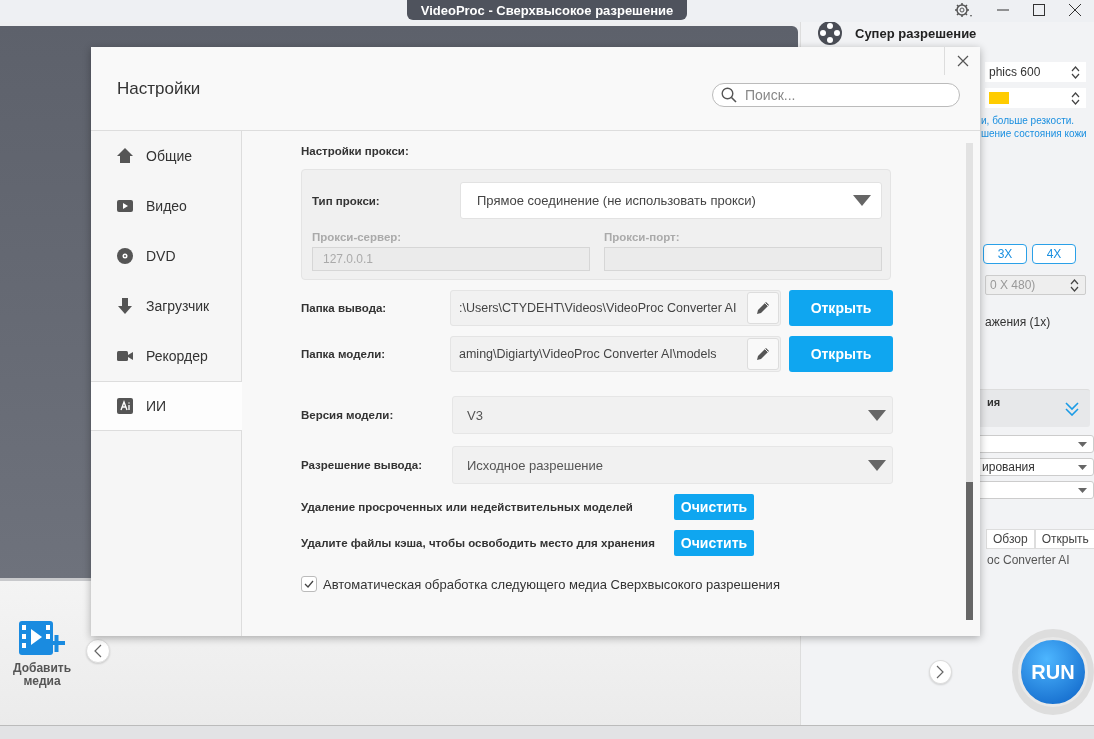 The width and height of the screenshot is (1094, 739). Describe the element at coordinates (1039, 10) in the screenshot. I see `maximize-icon` at that location.